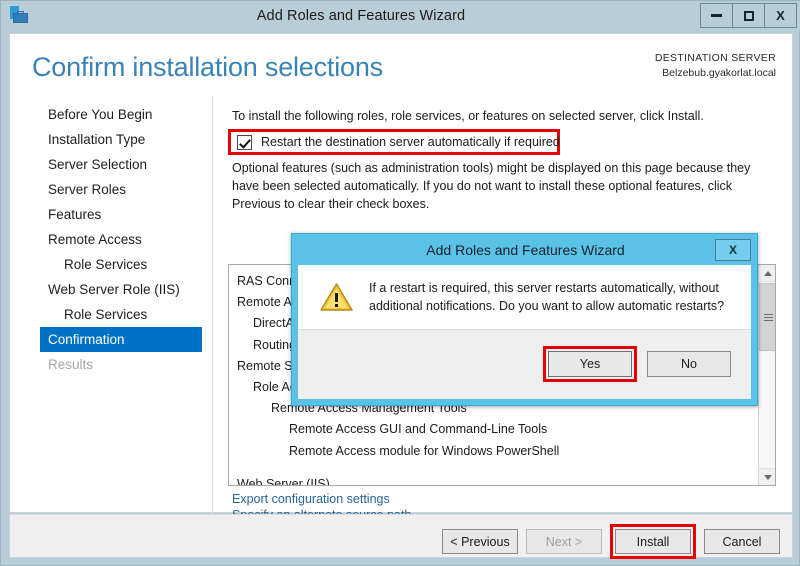  I want to click on maximize-icon, so click(748, 15).